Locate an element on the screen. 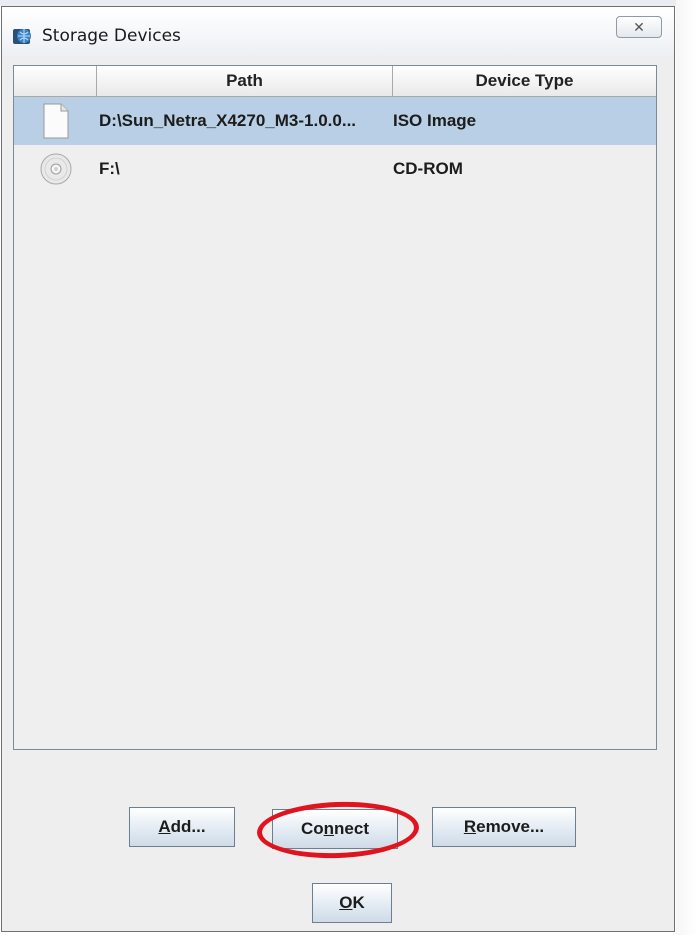 Image resolution: width=696 pixels, height=935 pixels. connect-label-prefix: Co is located at coordinates (312, 828).